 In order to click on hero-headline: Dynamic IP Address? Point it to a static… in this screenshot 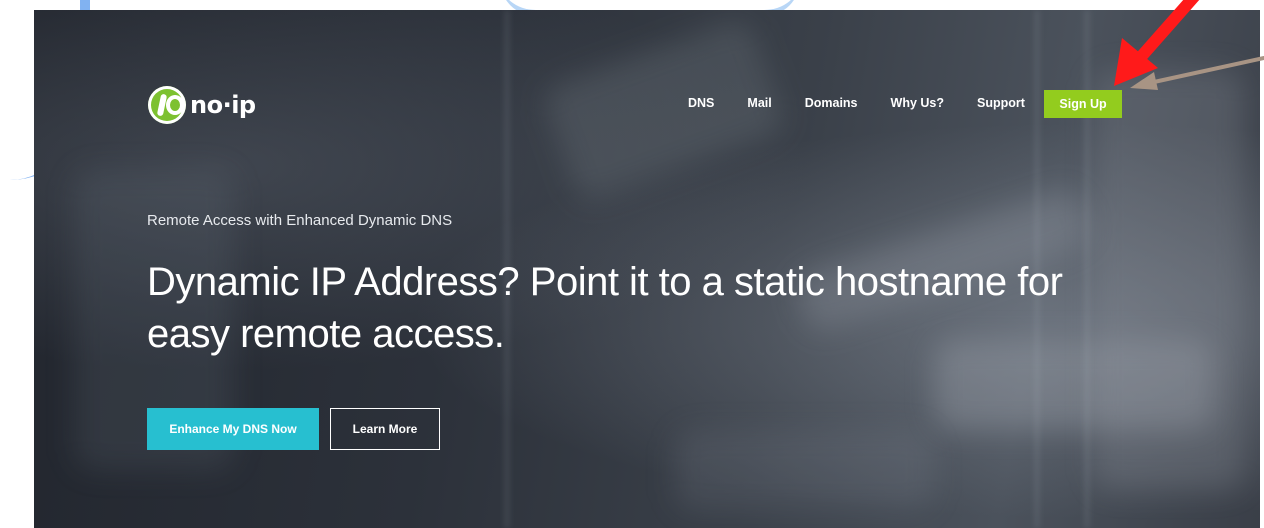, I will do `click(605, 308)`.